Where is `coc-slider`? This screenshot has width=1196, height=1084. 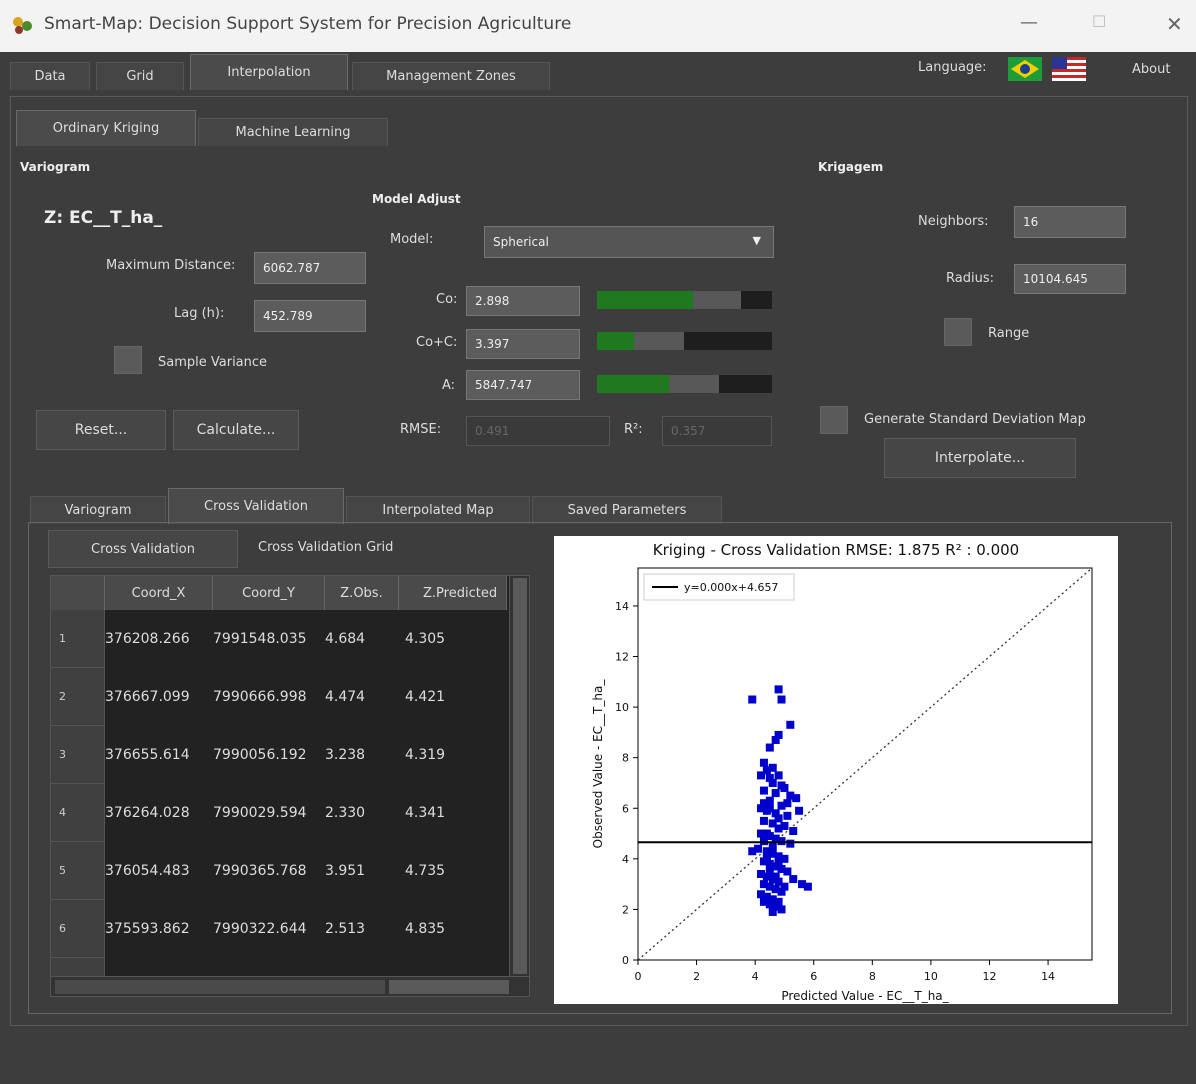
coc-slider is located at coordinates (684, 341).